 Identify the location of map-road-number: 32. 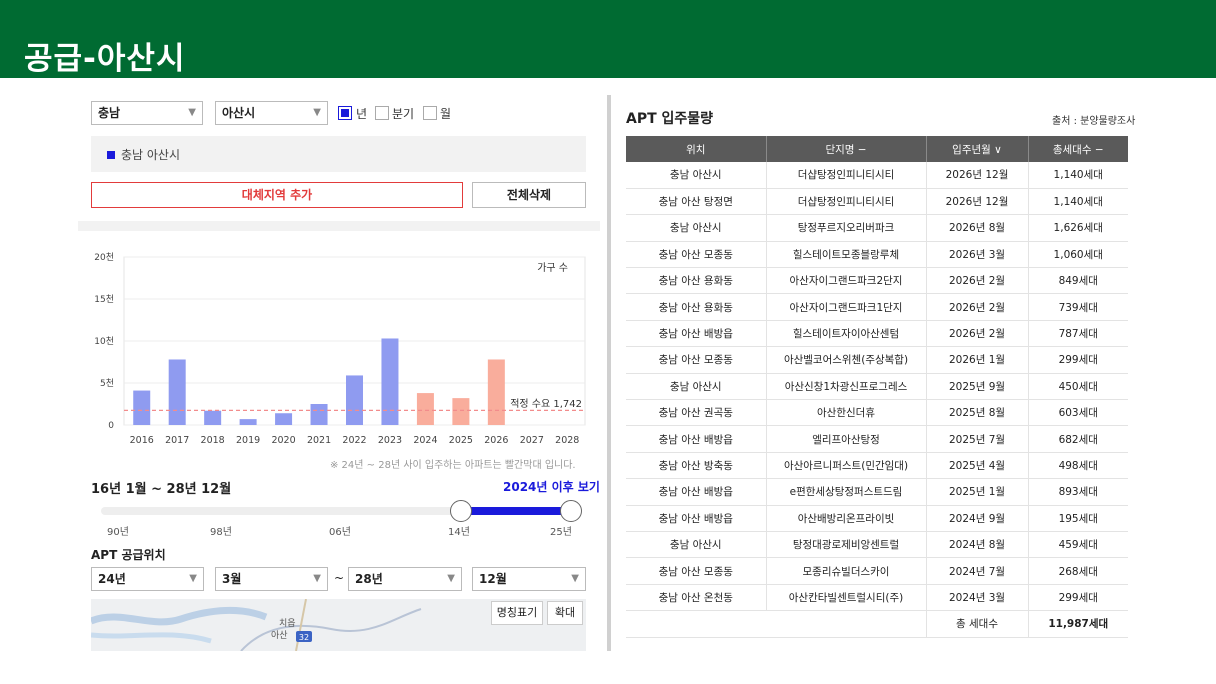
(304, 637).